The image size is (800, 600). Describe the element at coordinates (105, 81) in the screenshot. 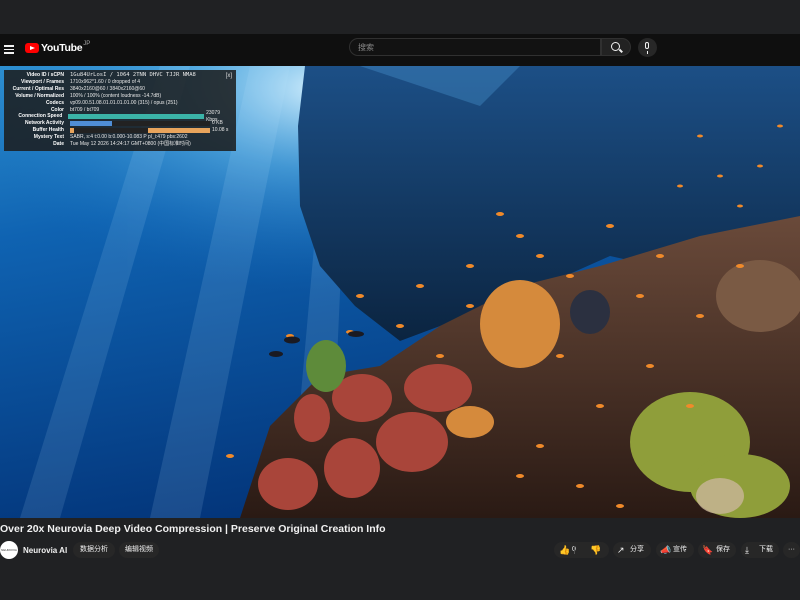

I see `stats-value: 1710x962*1.60 / 0 dropped of 4` at that location.